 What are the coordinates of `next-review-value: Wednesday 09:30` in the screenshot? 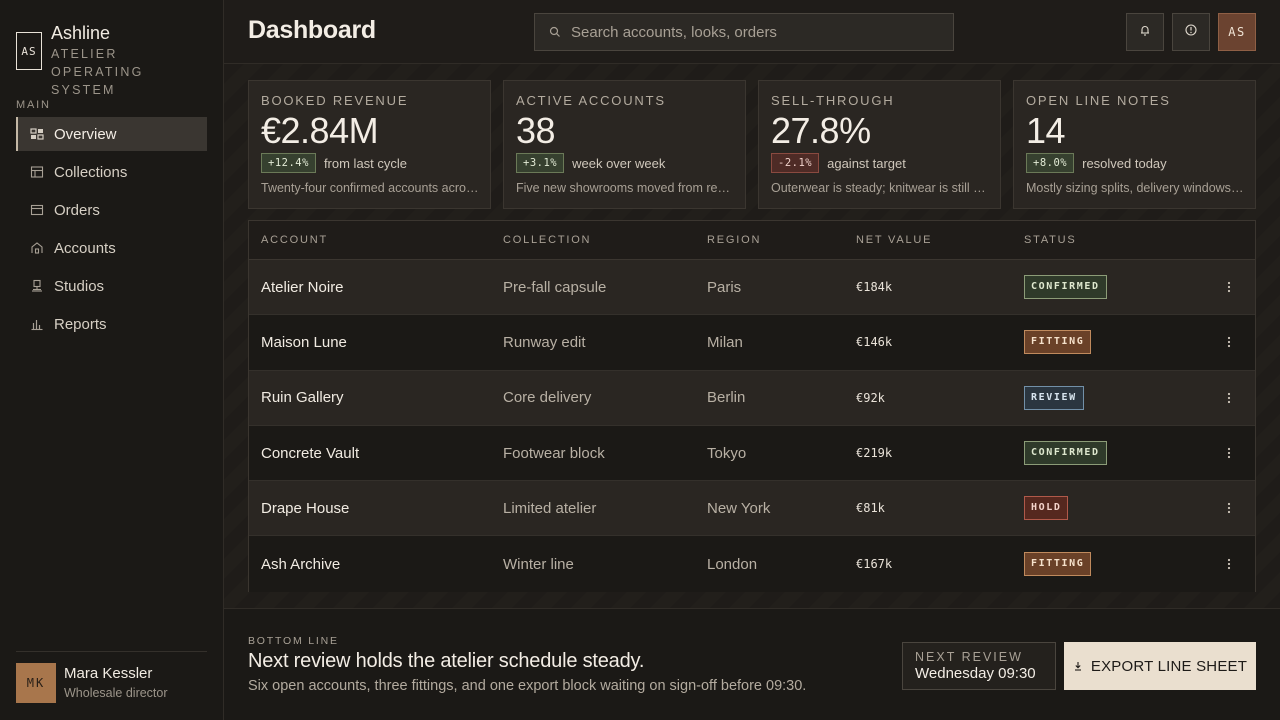 It's located at (975, 673).